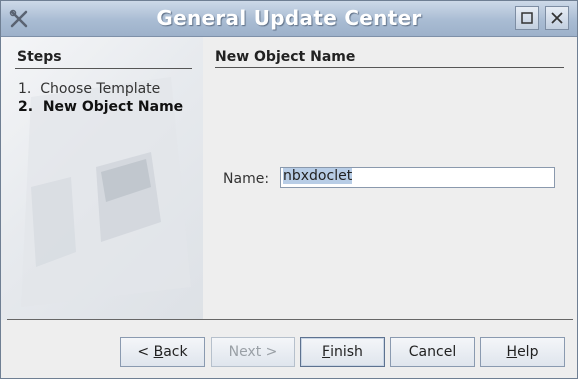 Image resolution: width=578 pixels, height=379 pixels. Describe the element at coordinates (113, 107) in the screenshot. I see `step-label: New Object Name` at that location.